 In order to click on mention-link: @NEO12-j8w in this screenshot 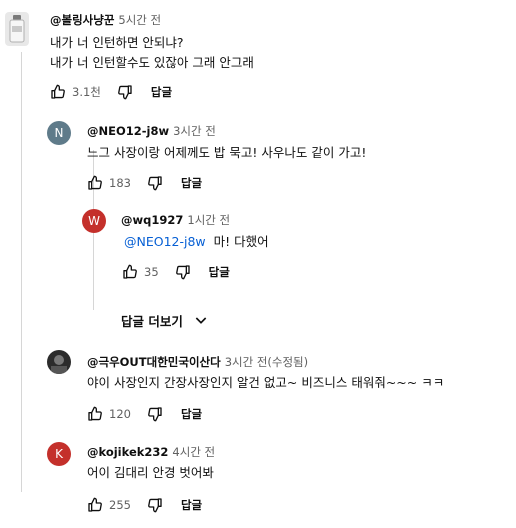, I will do `click(165, 241)`.